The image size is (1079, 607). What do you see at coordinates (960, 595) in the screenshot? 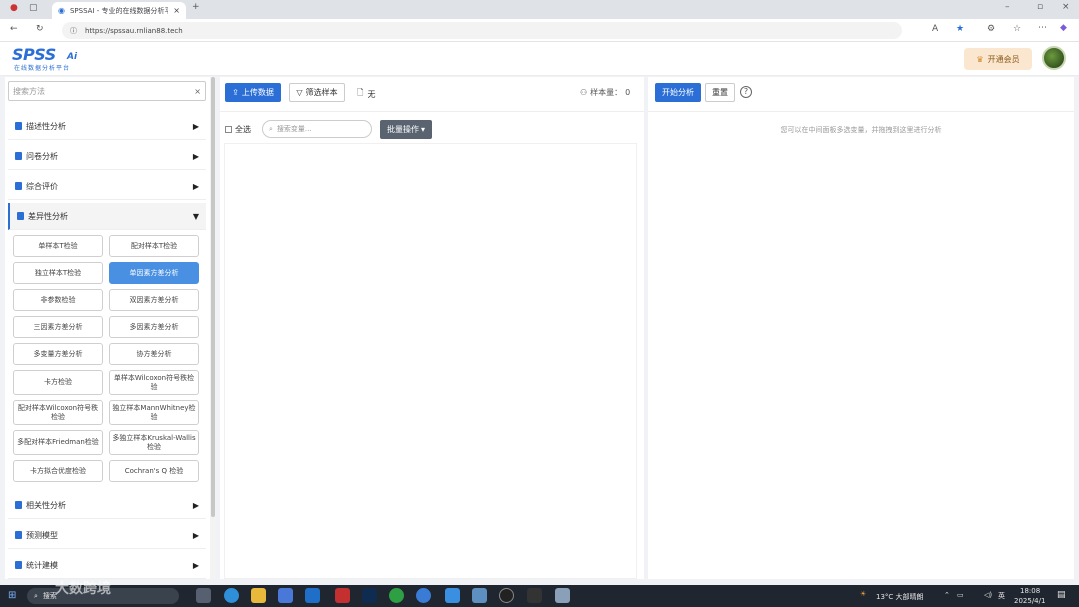
I see `network-icon: ▭` at bounding box center [960, 595].